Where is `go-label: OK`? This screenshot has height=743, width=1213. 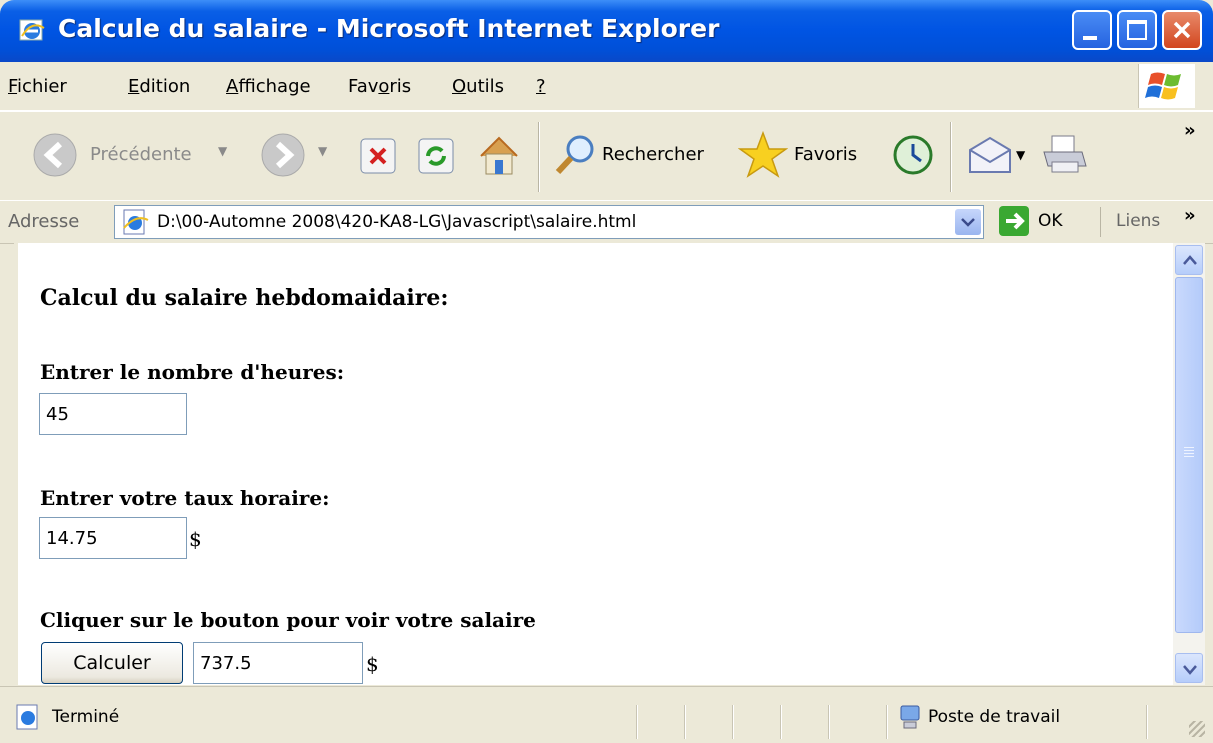 go-label: OK is located at coordinates (1050, 221).